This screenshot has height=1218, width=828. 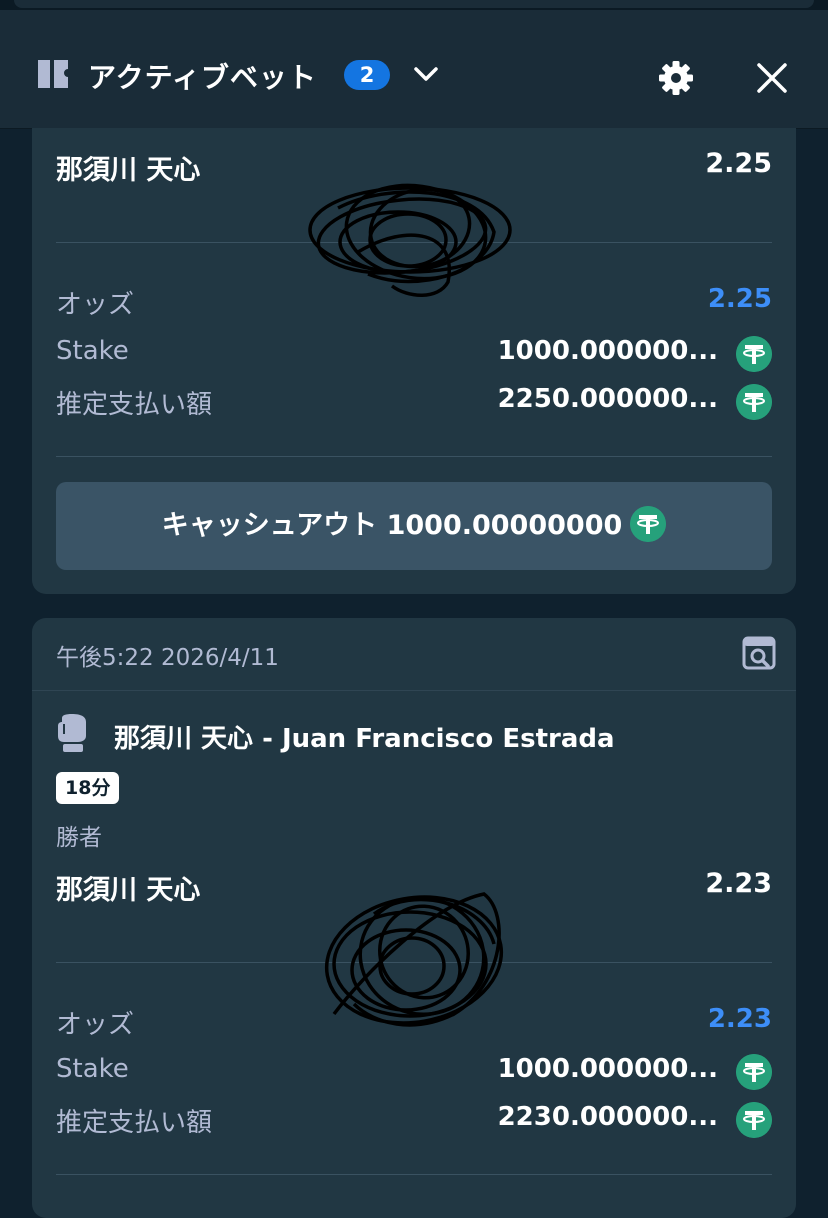 What do you see at coordinates (739, 299) in the screenshot?
I see `odds-value: 2.25` at bounding box center [739, 299].